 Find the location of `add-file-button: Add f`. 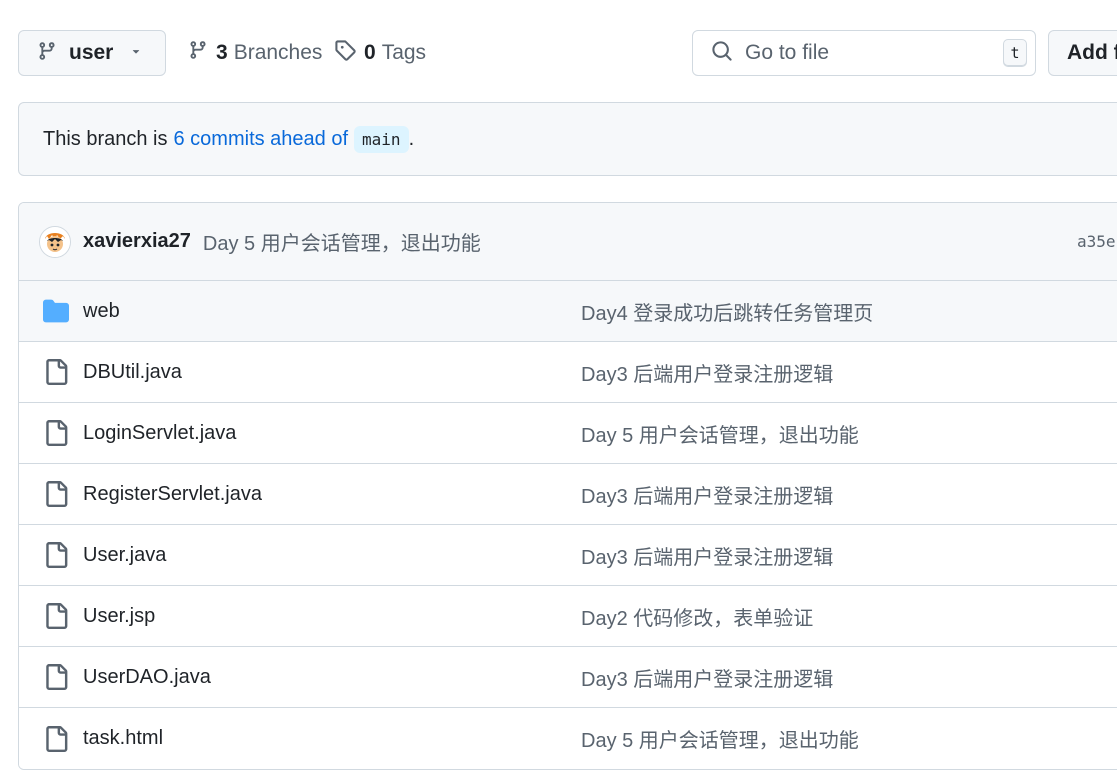

add-file-button: Add f is located at coordinates (1082, 53).